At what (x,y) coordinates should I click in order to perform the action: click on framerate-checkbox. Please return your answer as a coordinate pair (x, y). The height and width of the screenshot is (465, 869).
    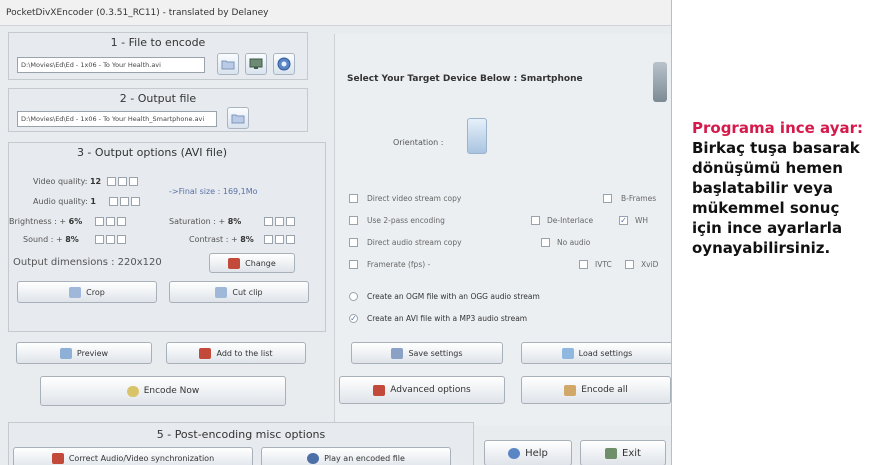
    Looking at the image, I should click on (353, 264).